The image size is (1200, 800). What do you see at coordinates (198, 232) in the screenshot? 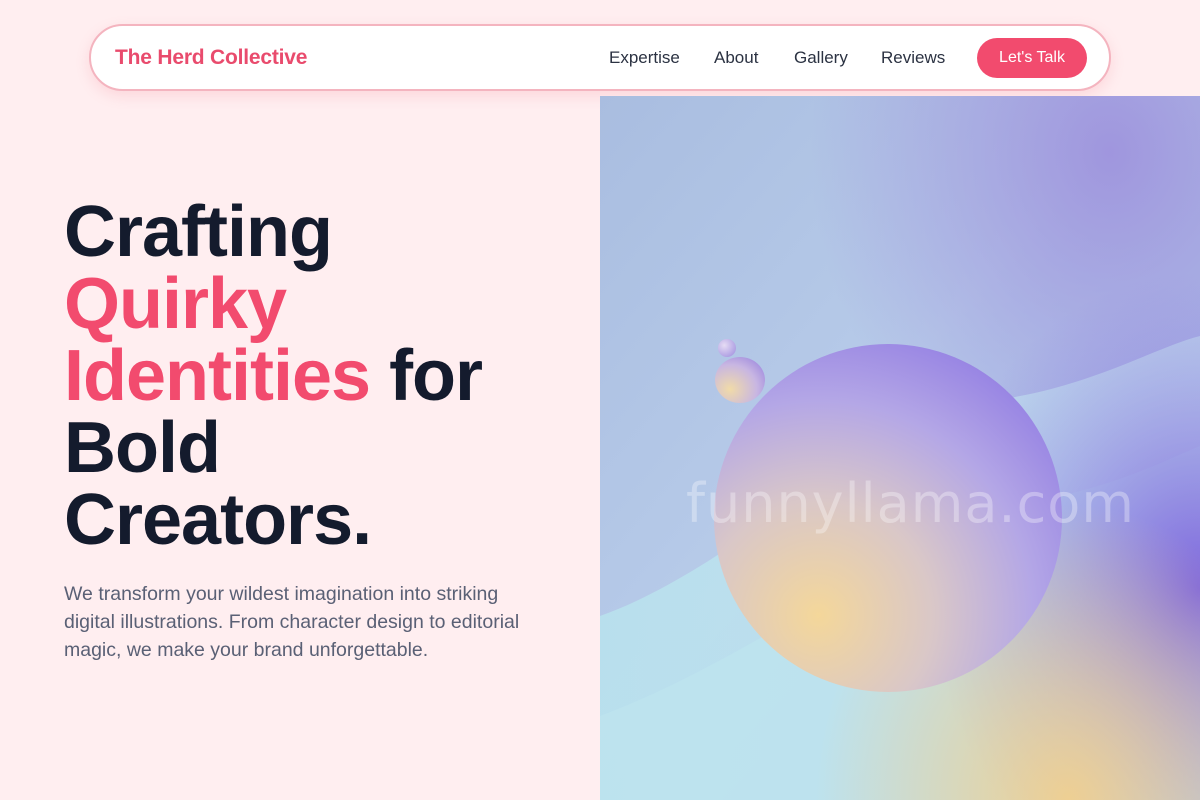
I see `headline-line-1: Crafting` at bounding box center [198, 232].